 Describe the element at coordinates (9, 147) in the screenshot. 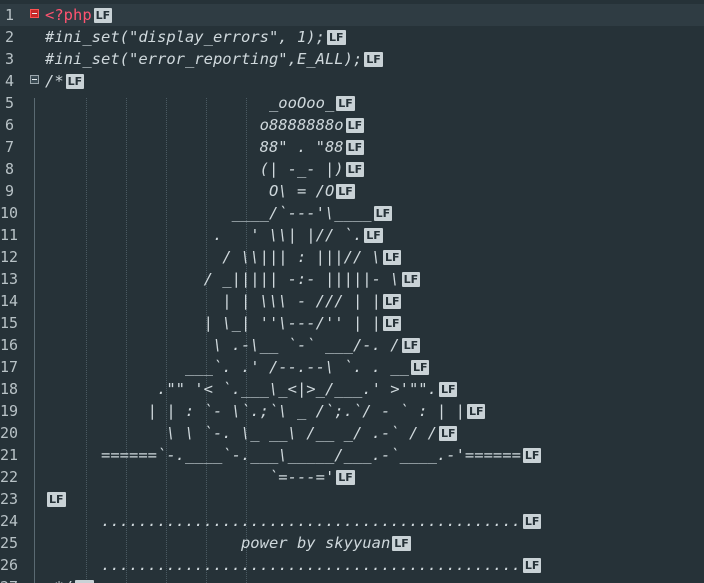

I see `line-number: 7` at that location.